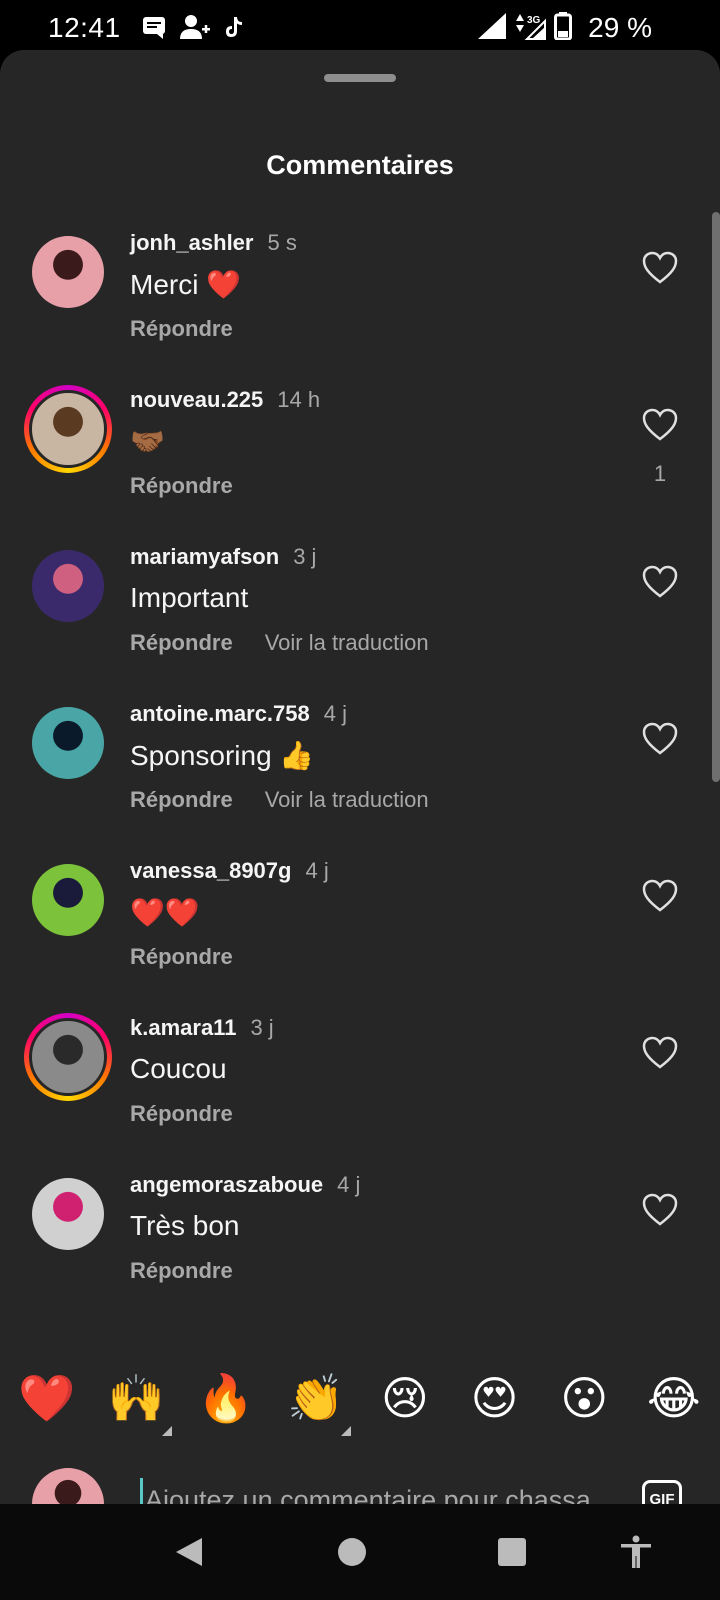  Describe the element at coordinates (360, 932) in the screenshot. I see `comment-item: vanessa_8907g 4 j ❤️❤️ Répondre` at that location.